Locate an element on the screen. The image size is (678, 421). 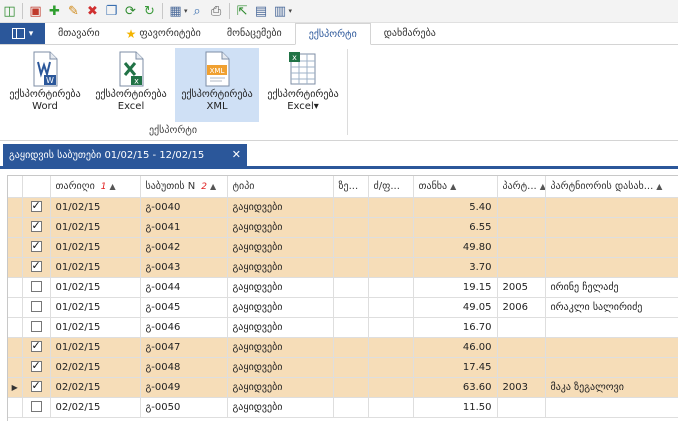
column-header-partner-code: პარტ...▲ is located at coordinates (521, 187).